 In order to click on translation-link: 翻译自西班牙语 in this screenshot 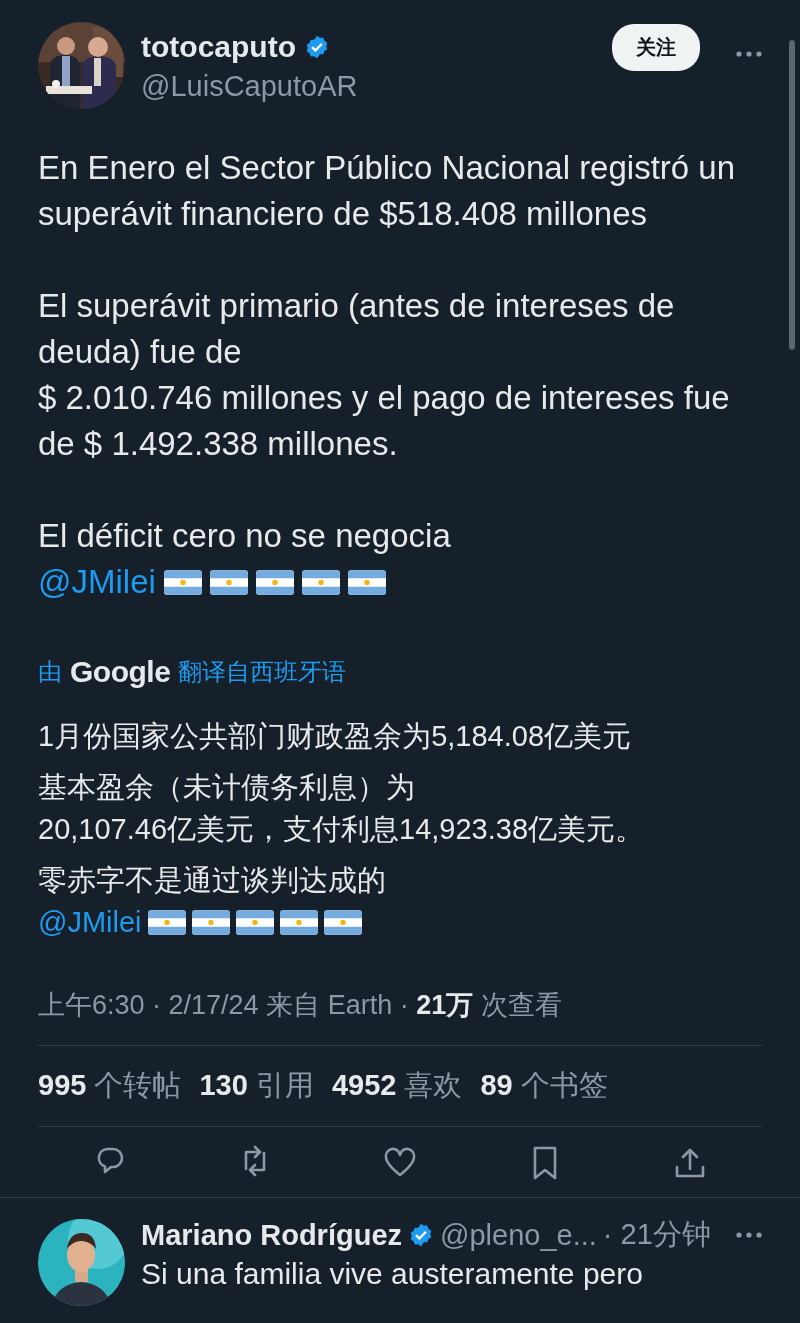, I will do `click(262, 672)`.